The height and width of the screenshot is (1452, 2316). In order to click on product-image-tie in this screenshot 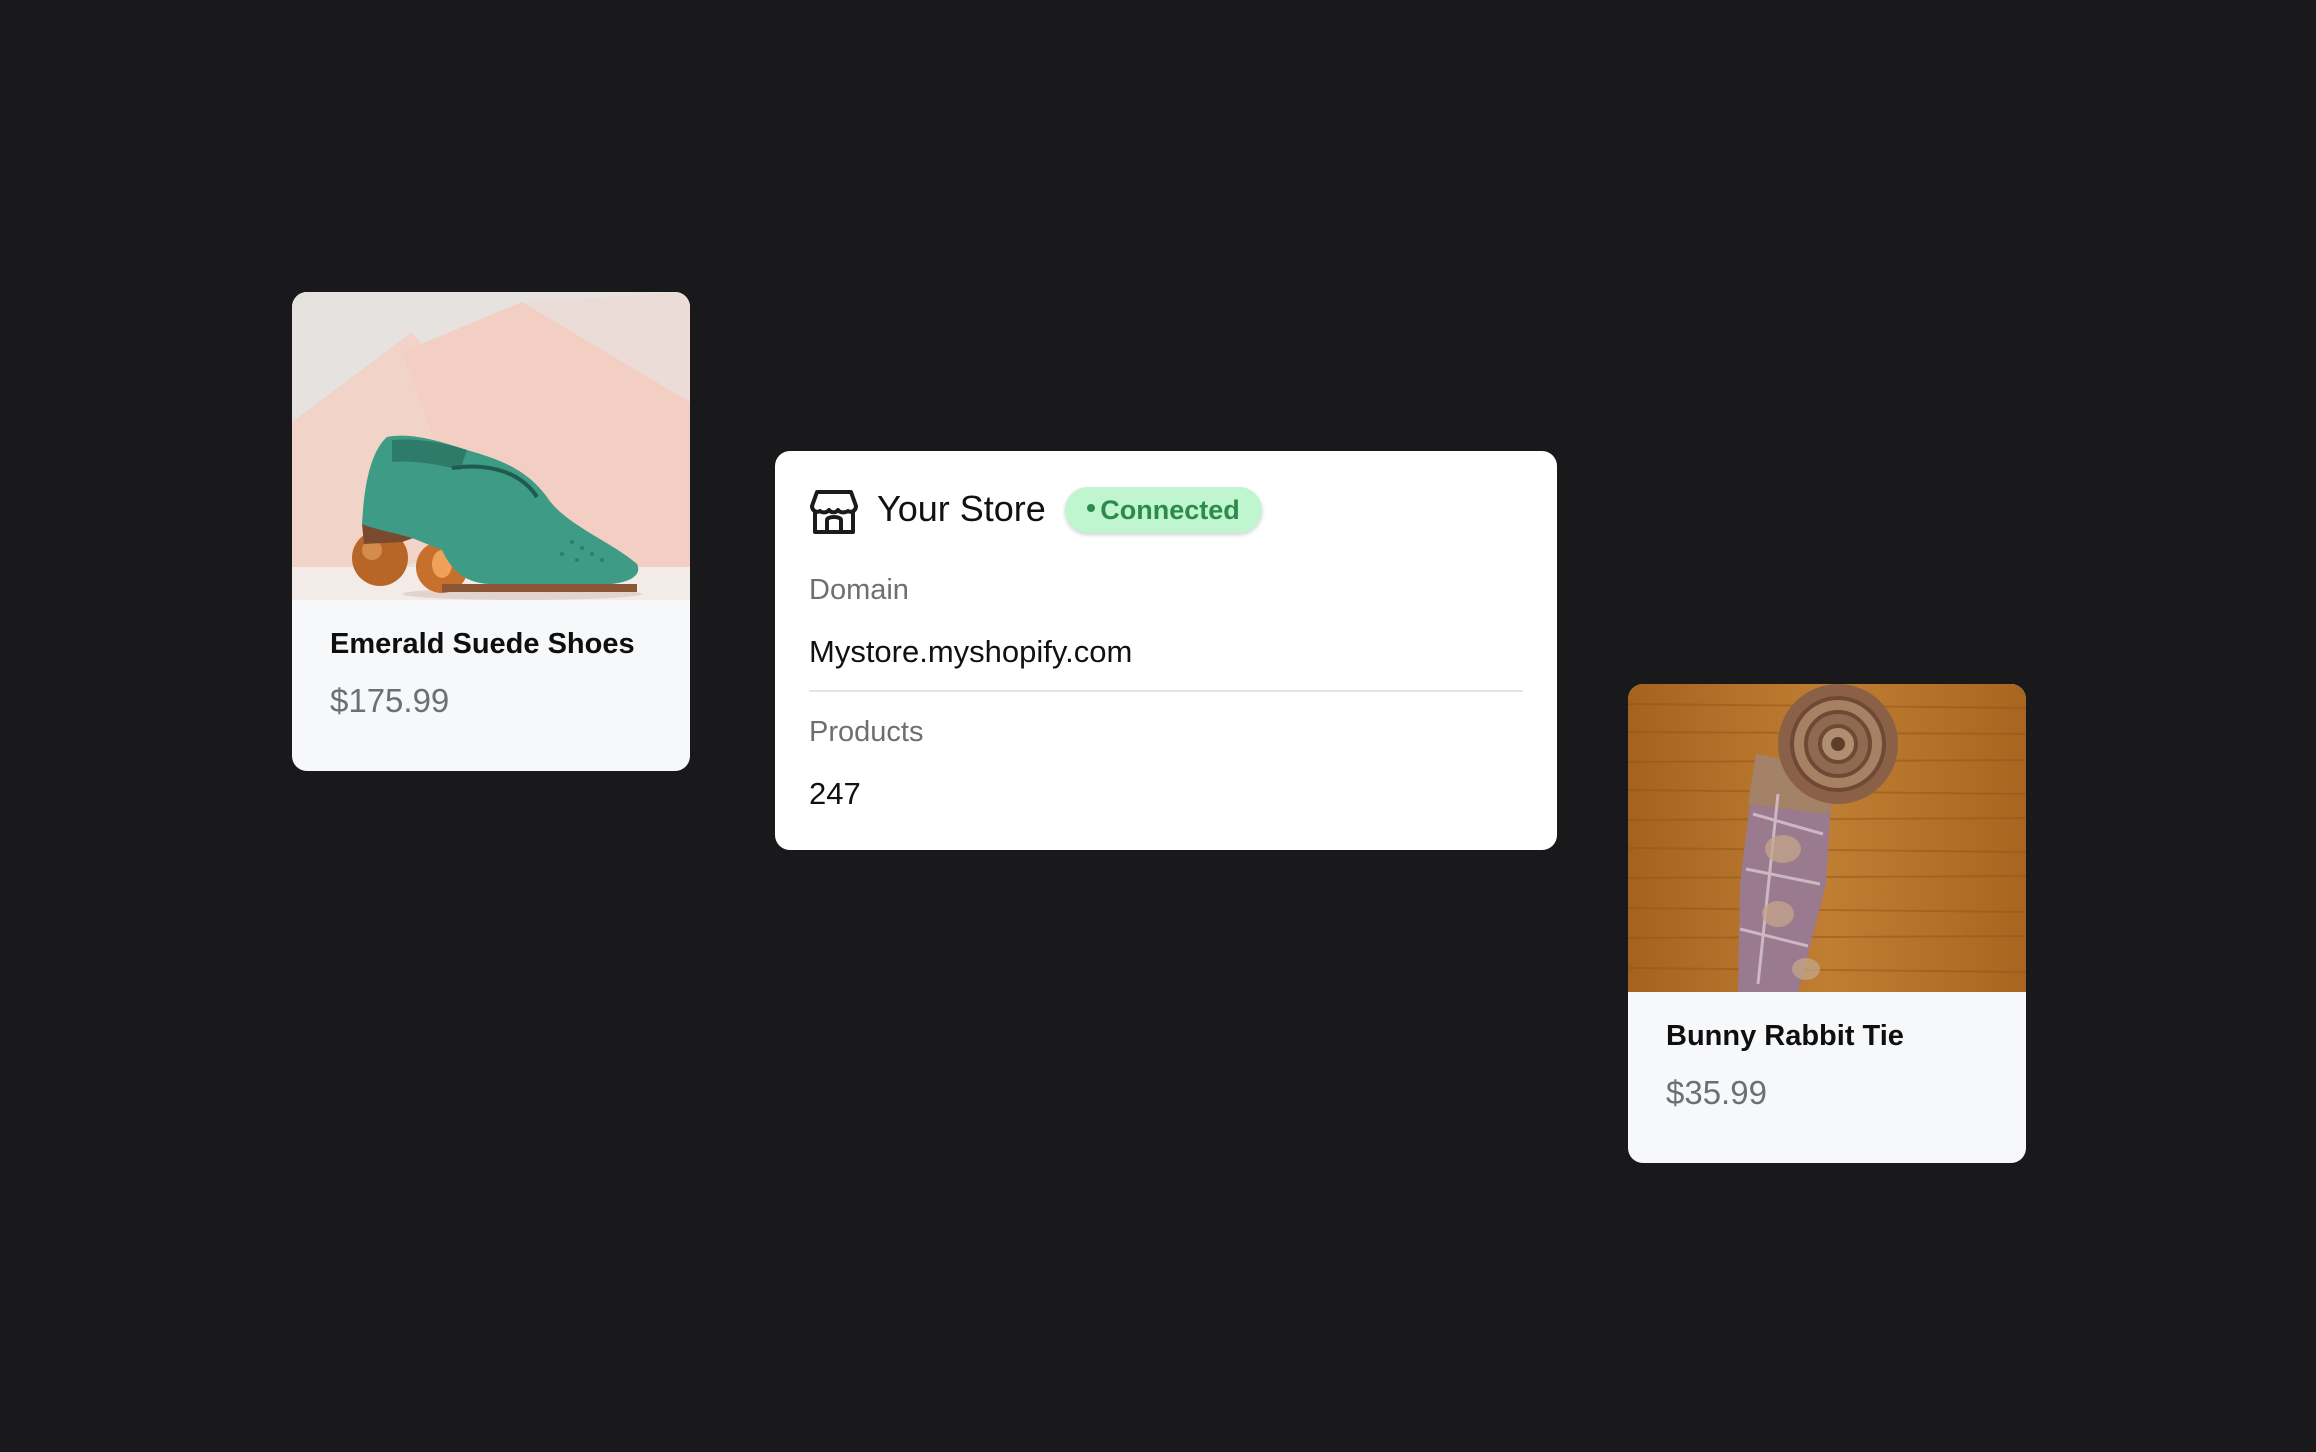, I will do `click(1827, 838)`.